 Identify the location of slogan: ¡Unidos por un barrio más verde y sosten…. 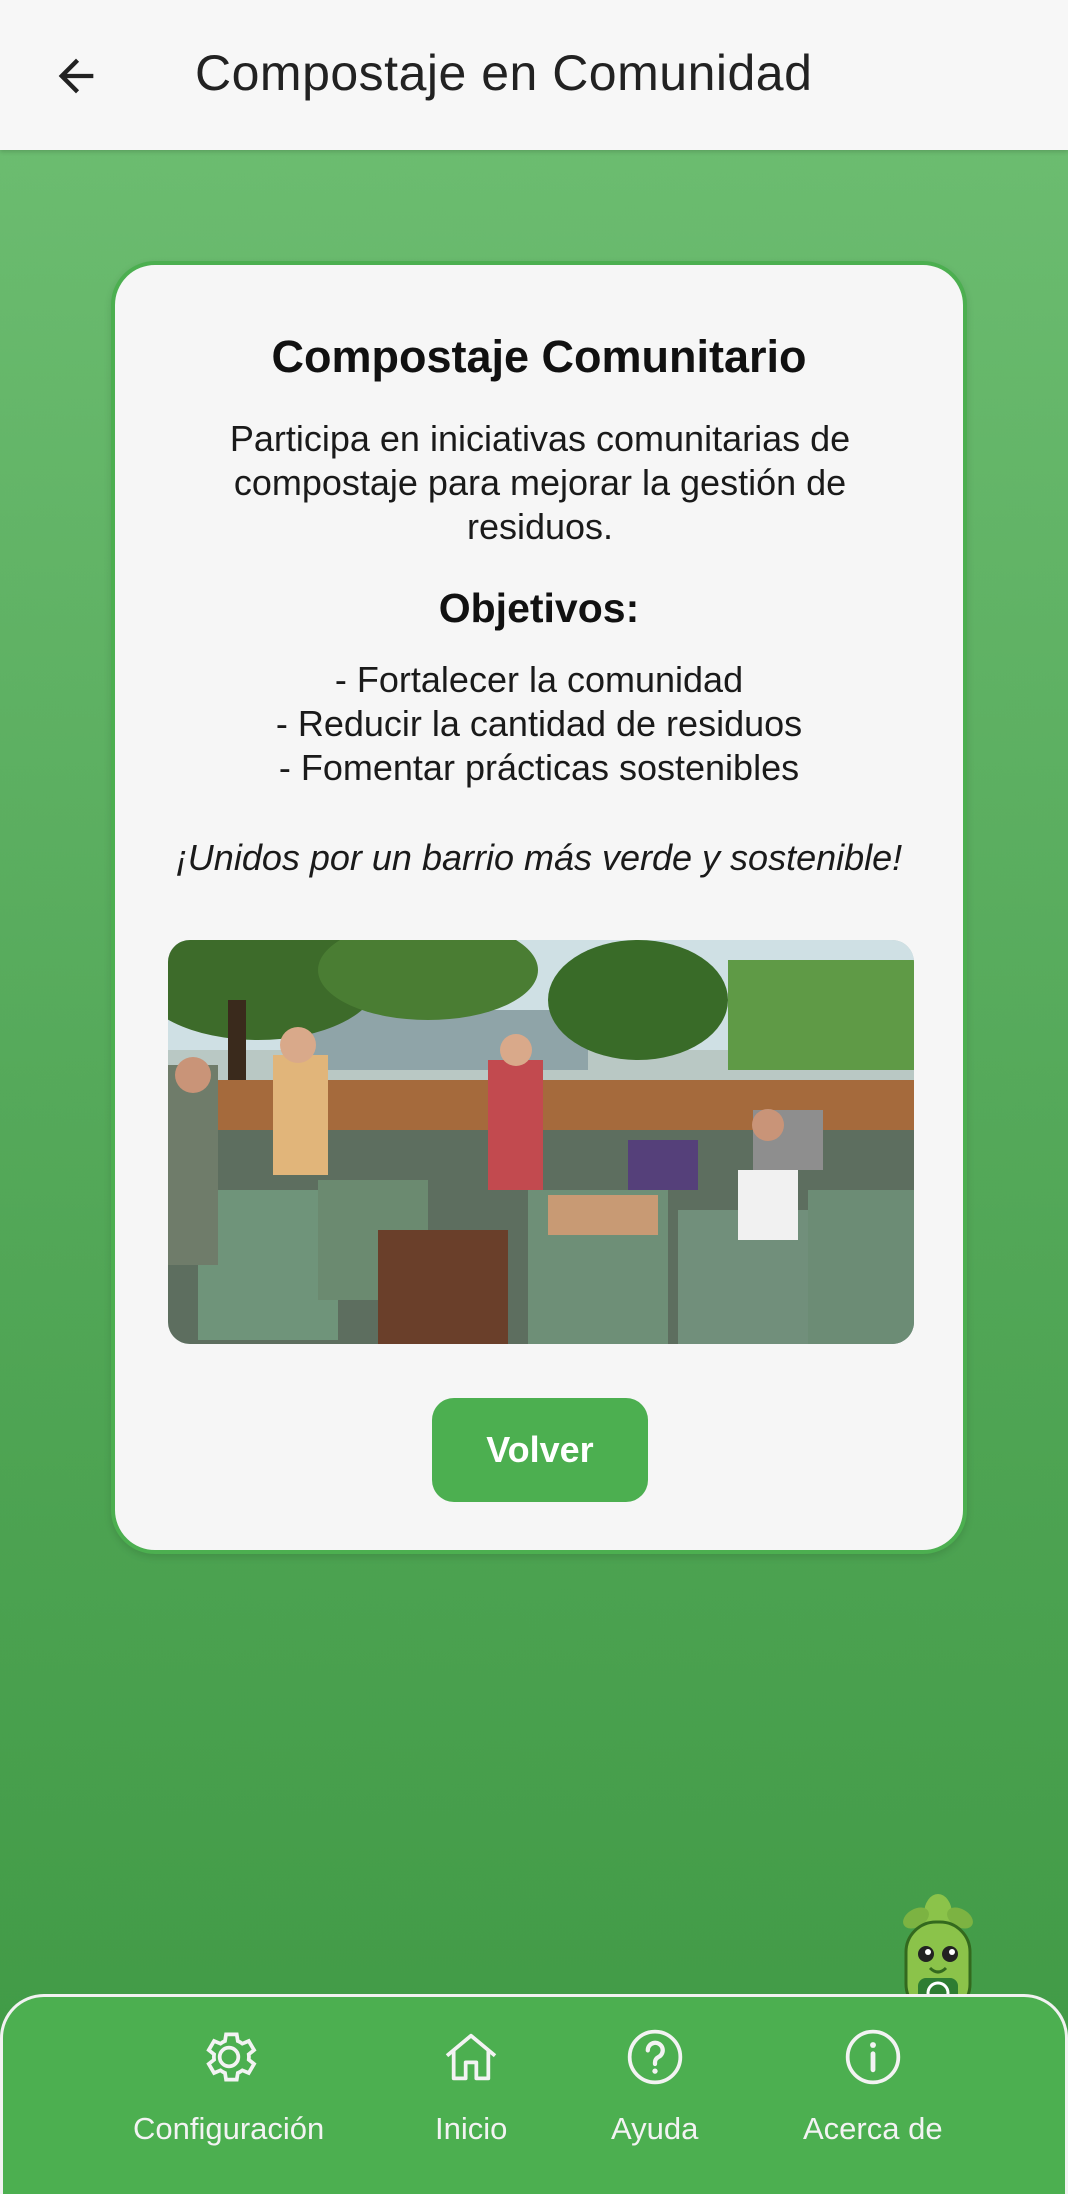
(539, 857).